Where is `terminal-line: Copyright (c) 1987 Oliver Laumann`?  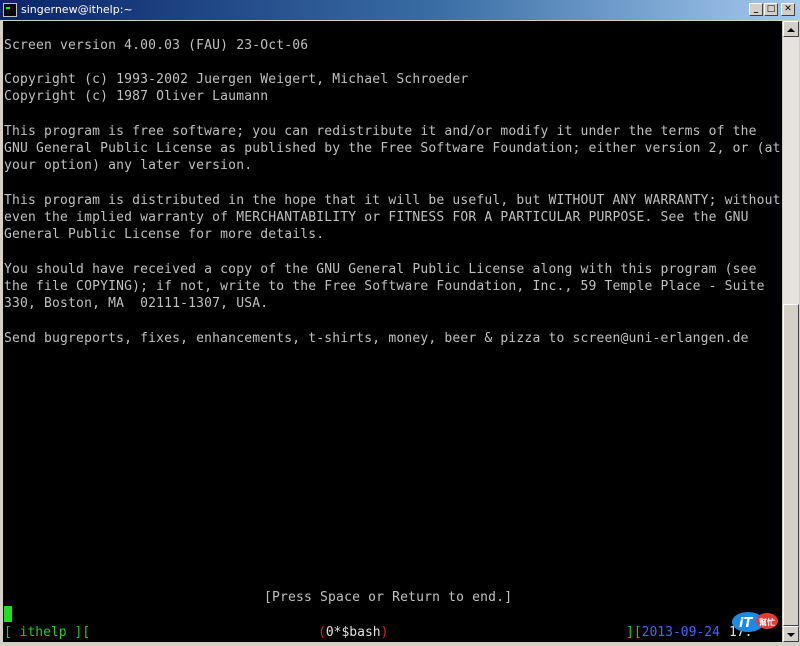 terminal-line: Copyright (c) 1987 Oliver Laumann is located at coordinates (136, 96).